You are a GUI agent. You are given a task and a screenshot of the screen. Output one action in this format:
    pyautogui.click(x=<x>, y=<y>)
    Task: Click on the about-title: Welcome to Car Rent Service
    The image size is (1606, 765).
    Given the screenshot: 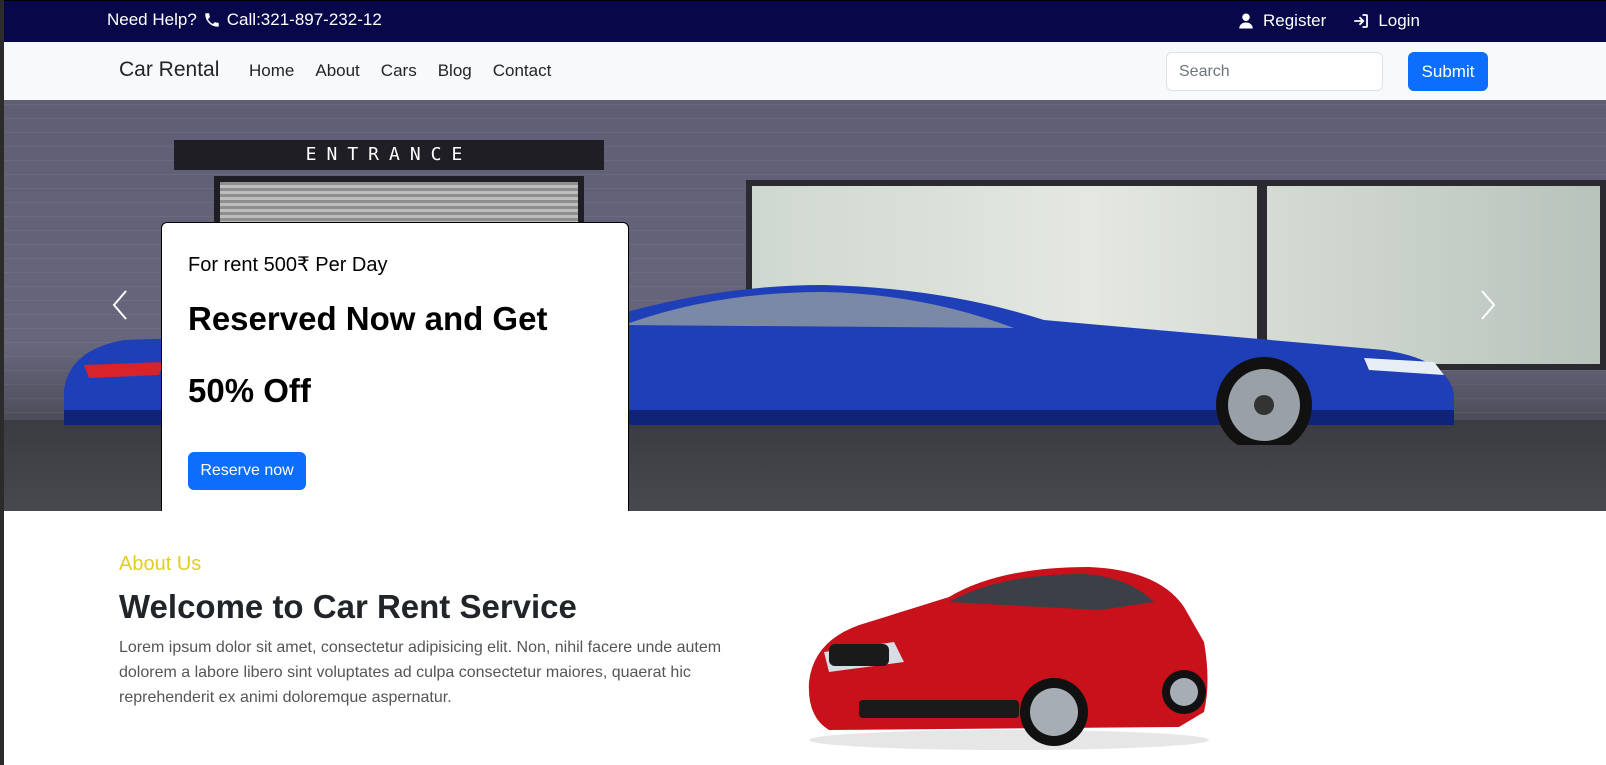 What is the action you would take?
    pyautogui.click(x=348, y=606)
    